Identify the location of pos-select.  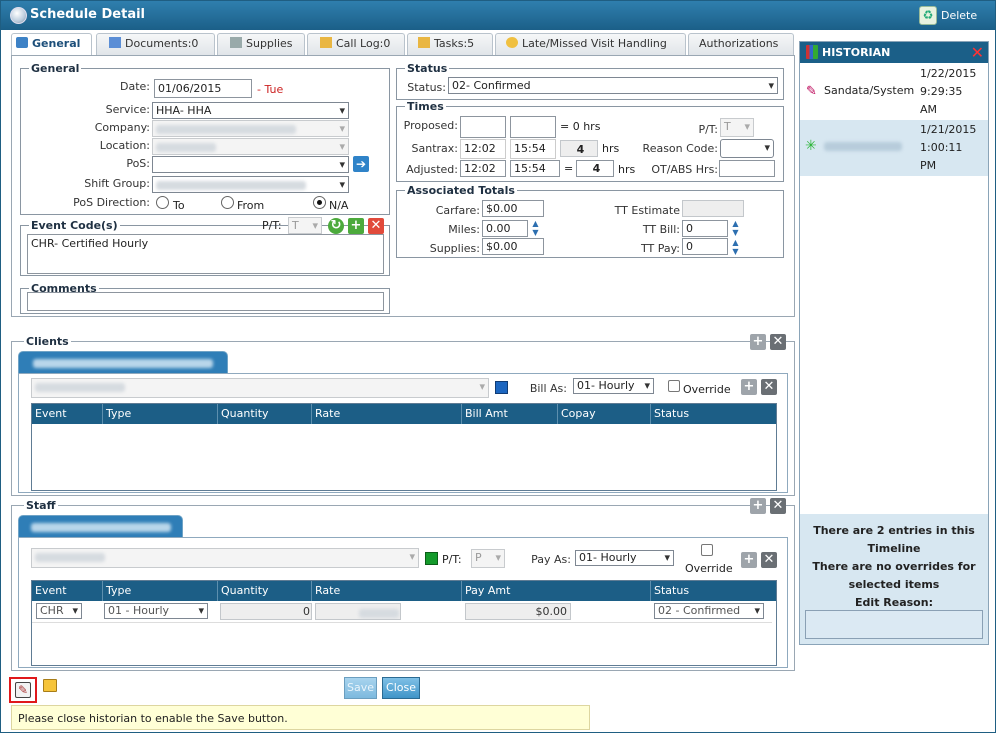
(250, 164).